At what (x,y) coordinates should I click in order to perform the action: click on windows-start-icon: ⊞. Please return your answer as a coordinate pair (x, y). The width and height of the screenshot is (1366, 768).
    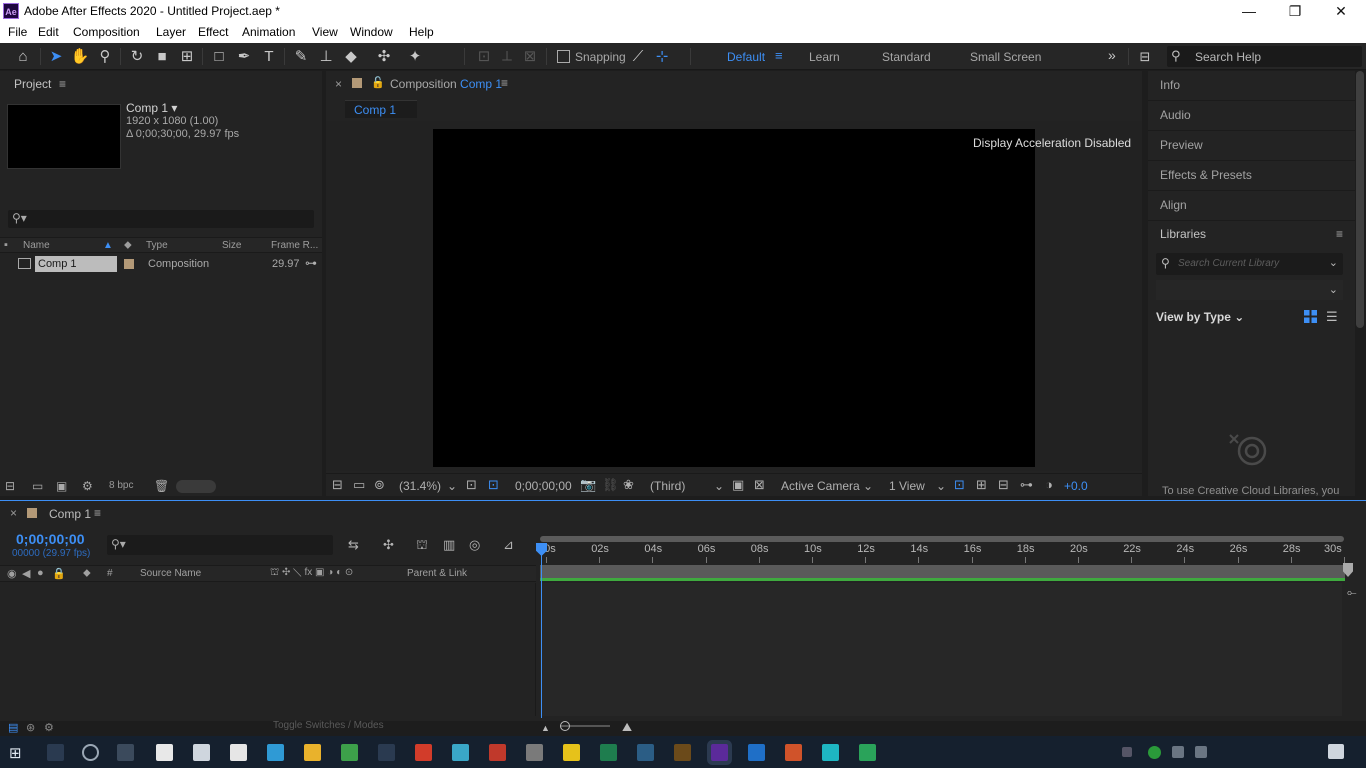
    Looking at the image, I should click on (15, 753).